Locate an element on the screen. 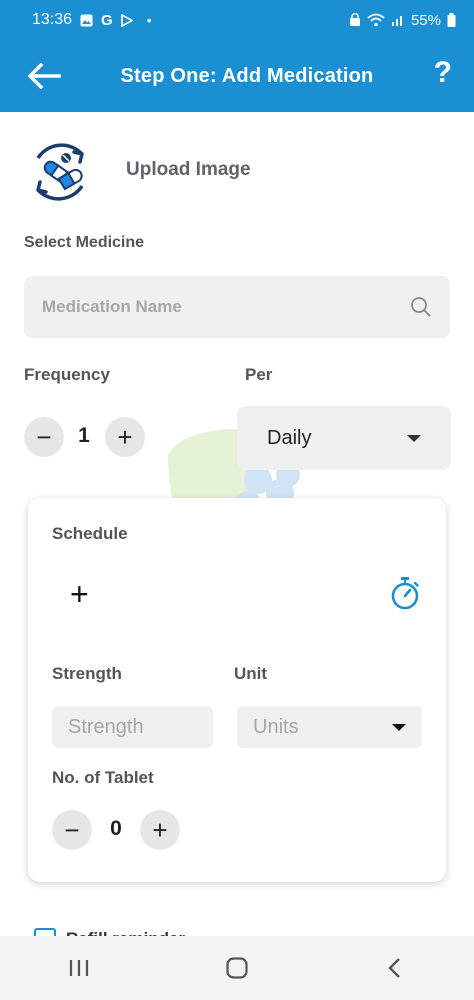  image-icon is located at coordinates (86, 20).